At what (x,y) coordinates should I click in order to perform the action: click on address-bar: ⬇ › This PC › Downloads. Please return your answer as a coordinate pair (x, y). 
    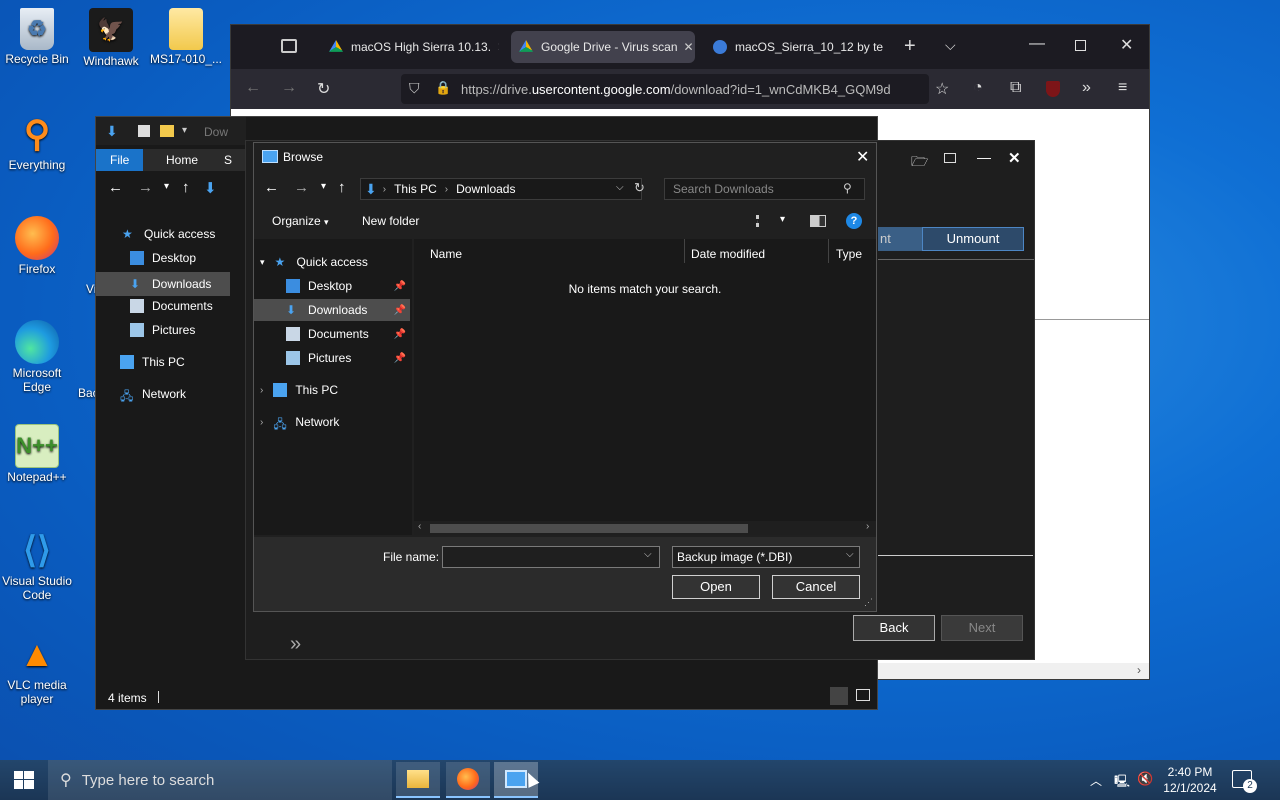
    Looking at the image, I should click on (501, 189).